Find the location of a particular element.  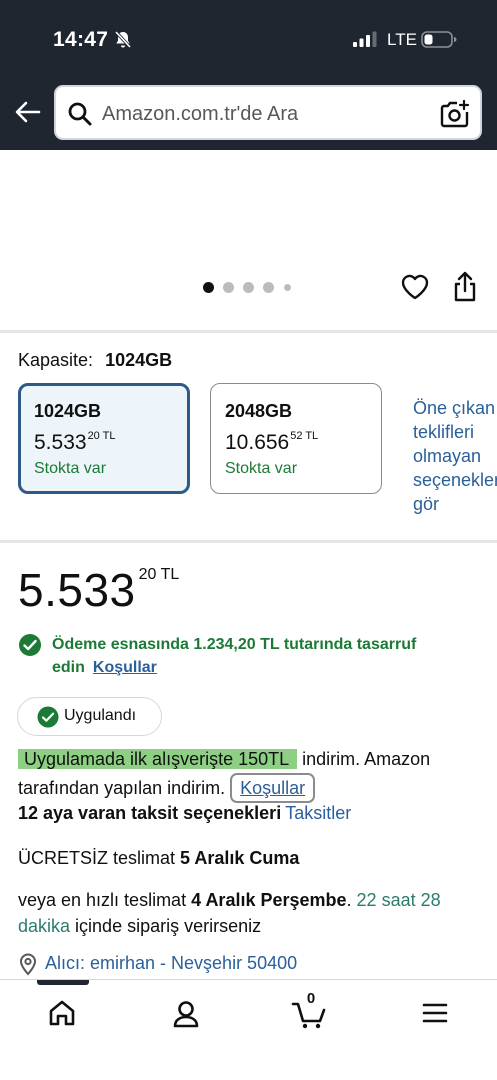

option-price: 10.65652 TL is located at coordinates (271, 442).